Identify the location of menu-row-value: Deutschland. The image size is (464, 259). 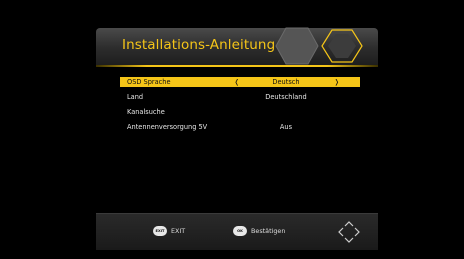
(286, 97).